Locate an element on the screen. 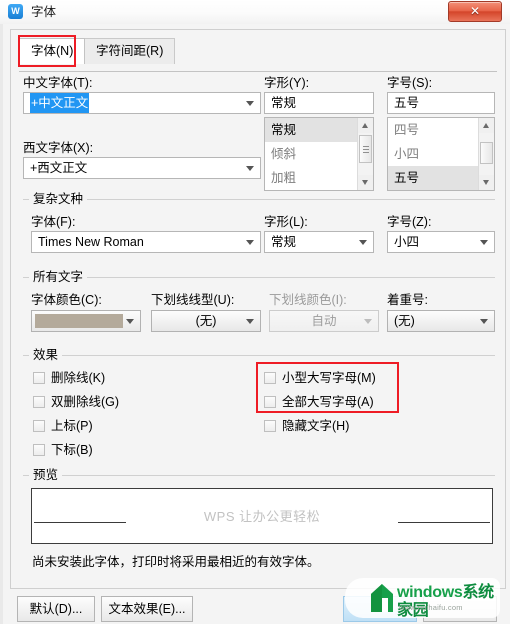 The height and width of the screenshot is (624, 510). emphasis-label: 着重号: is located at coordinates (407, 300).